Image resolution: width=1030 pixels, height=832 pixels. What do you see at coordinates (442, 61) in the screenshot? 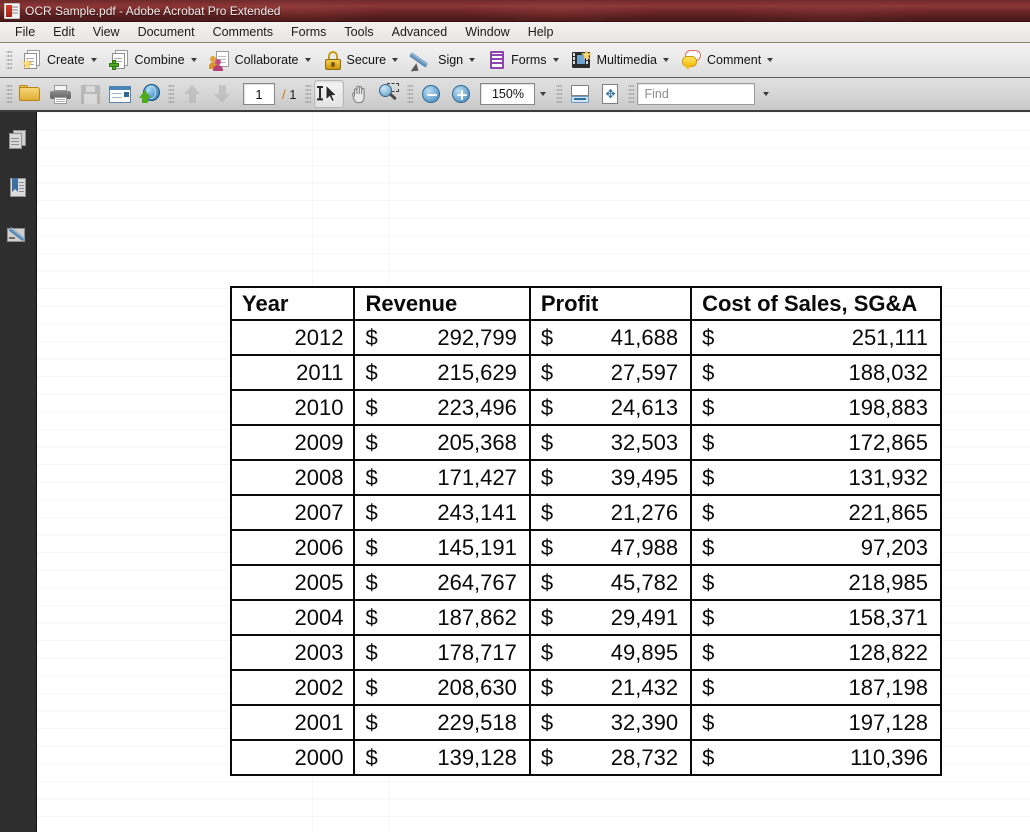
I see `sign-button: Sign` at bounding box center [442, 61].